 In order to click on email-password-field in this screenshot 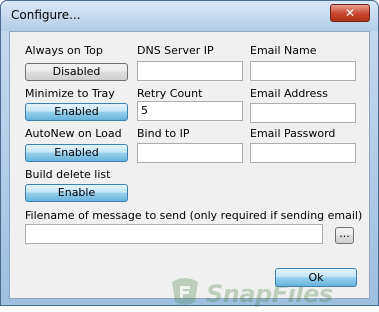, I will do `click(303, 153)`.